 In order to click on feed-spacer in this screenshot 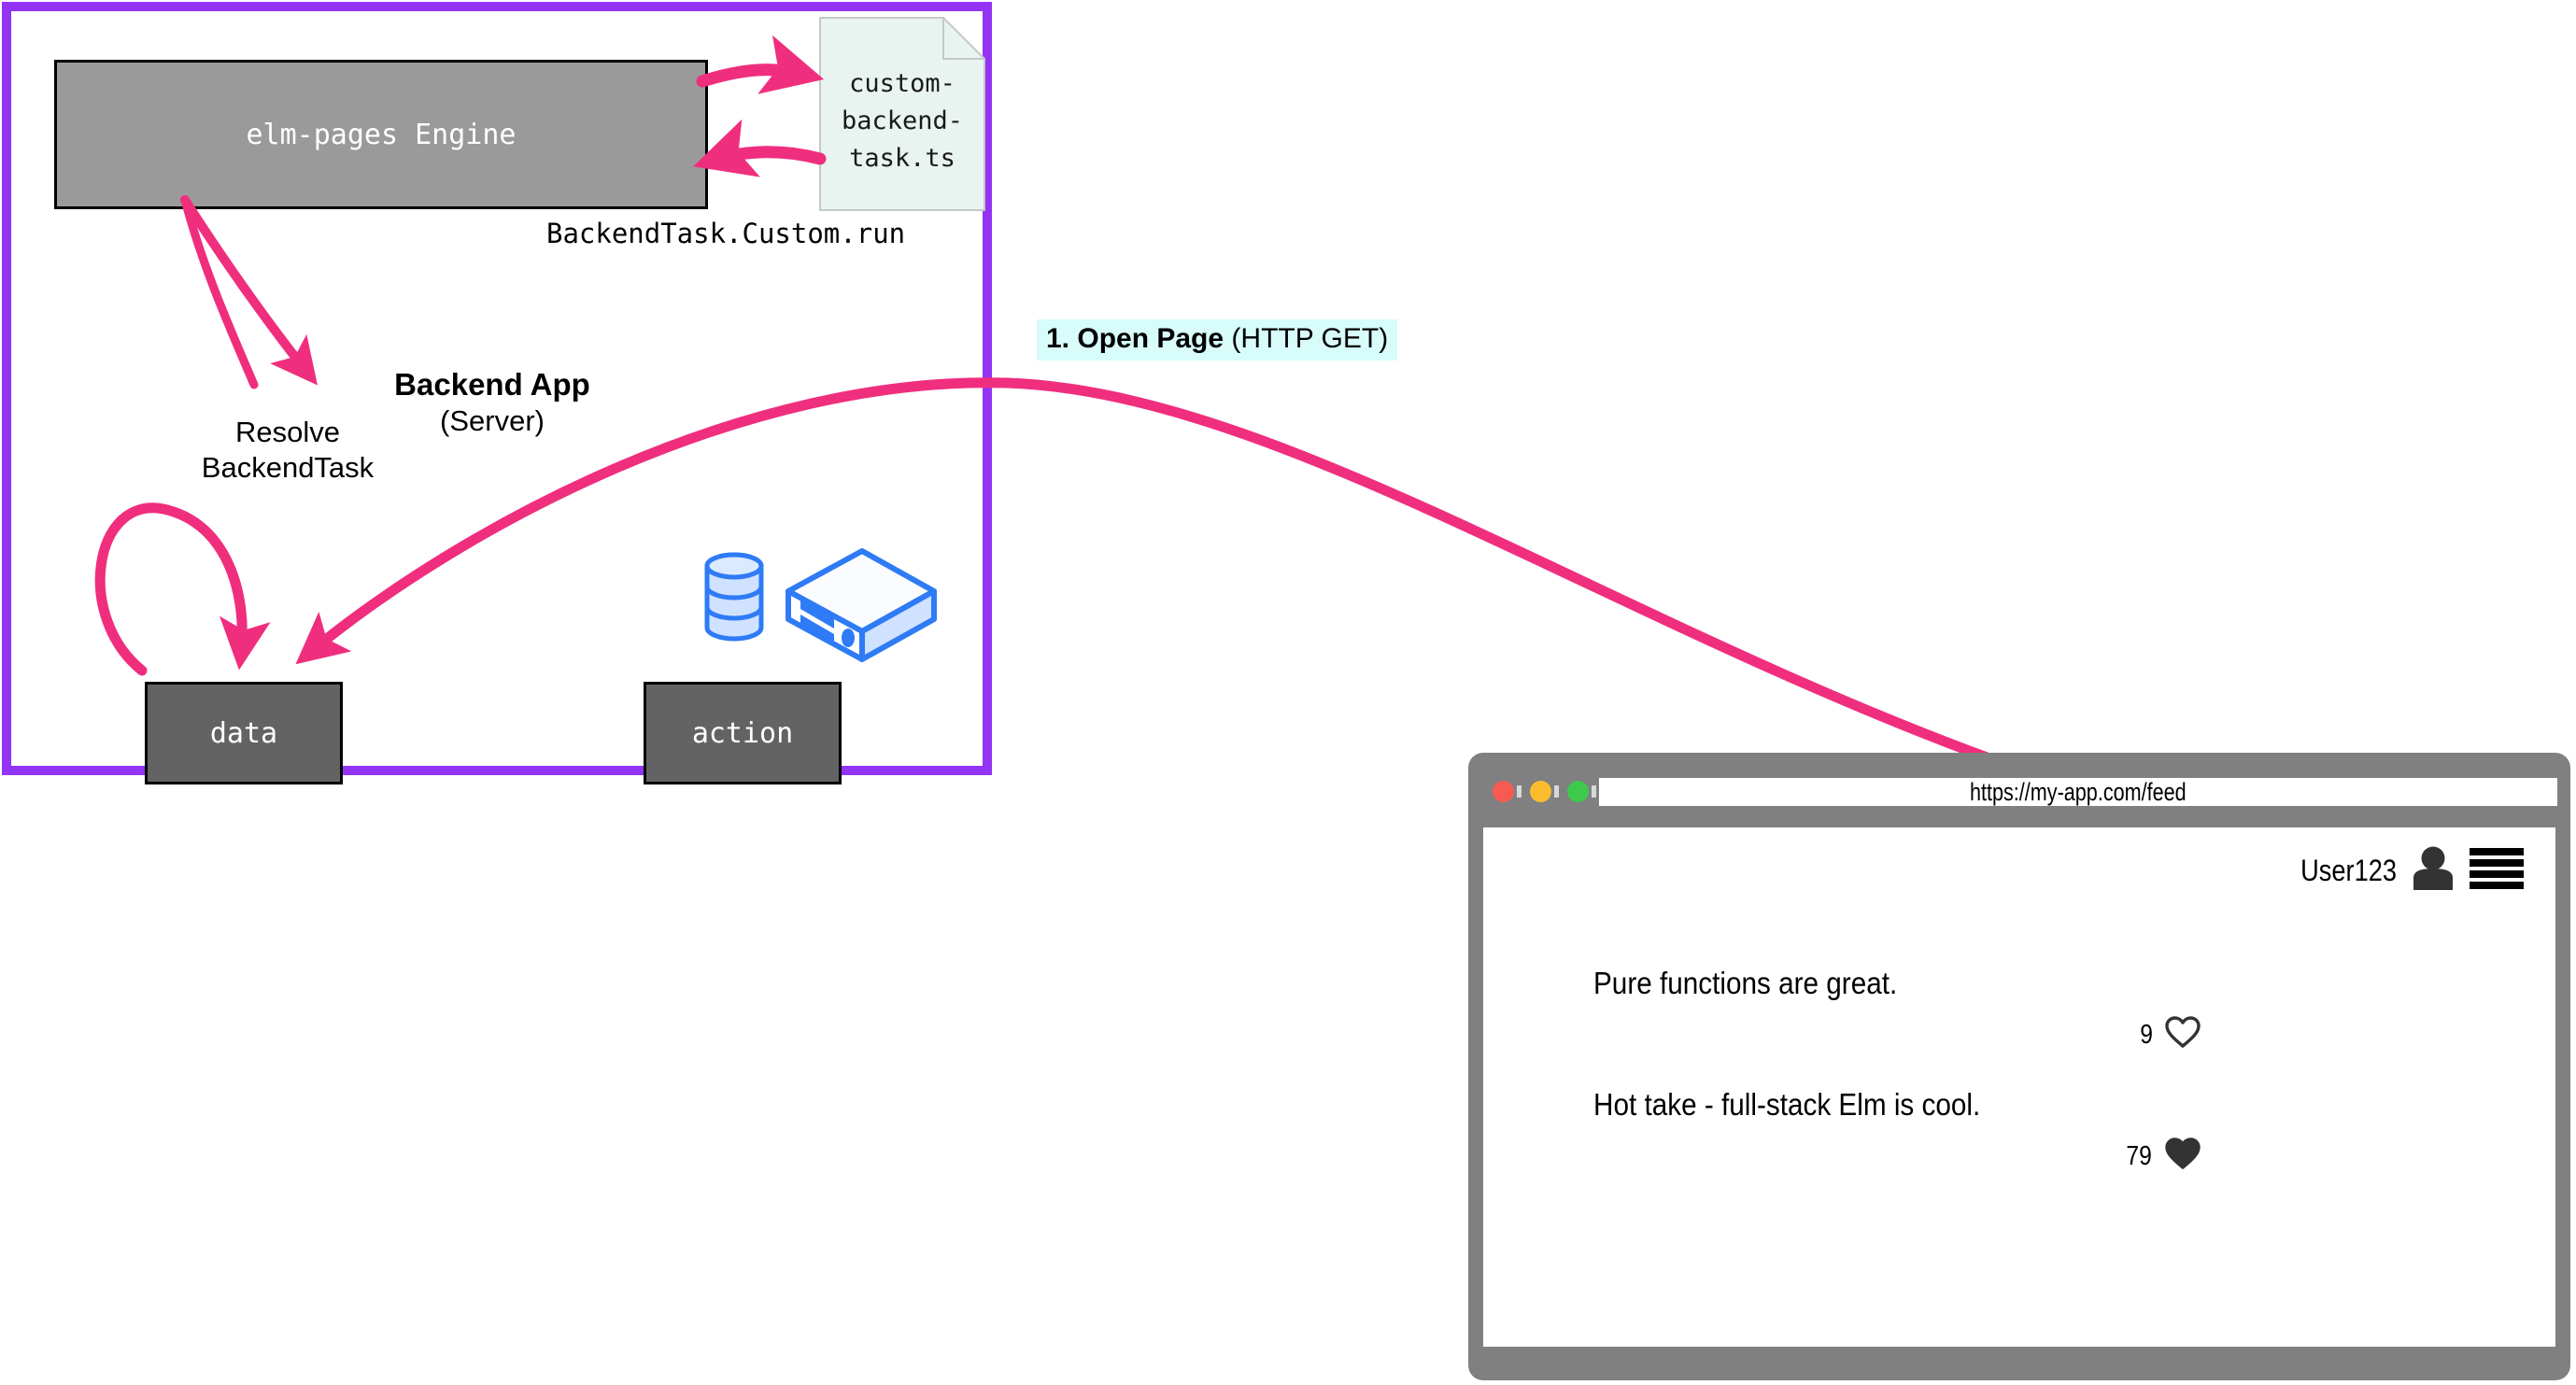, I will do `click(2037, 1070)`.